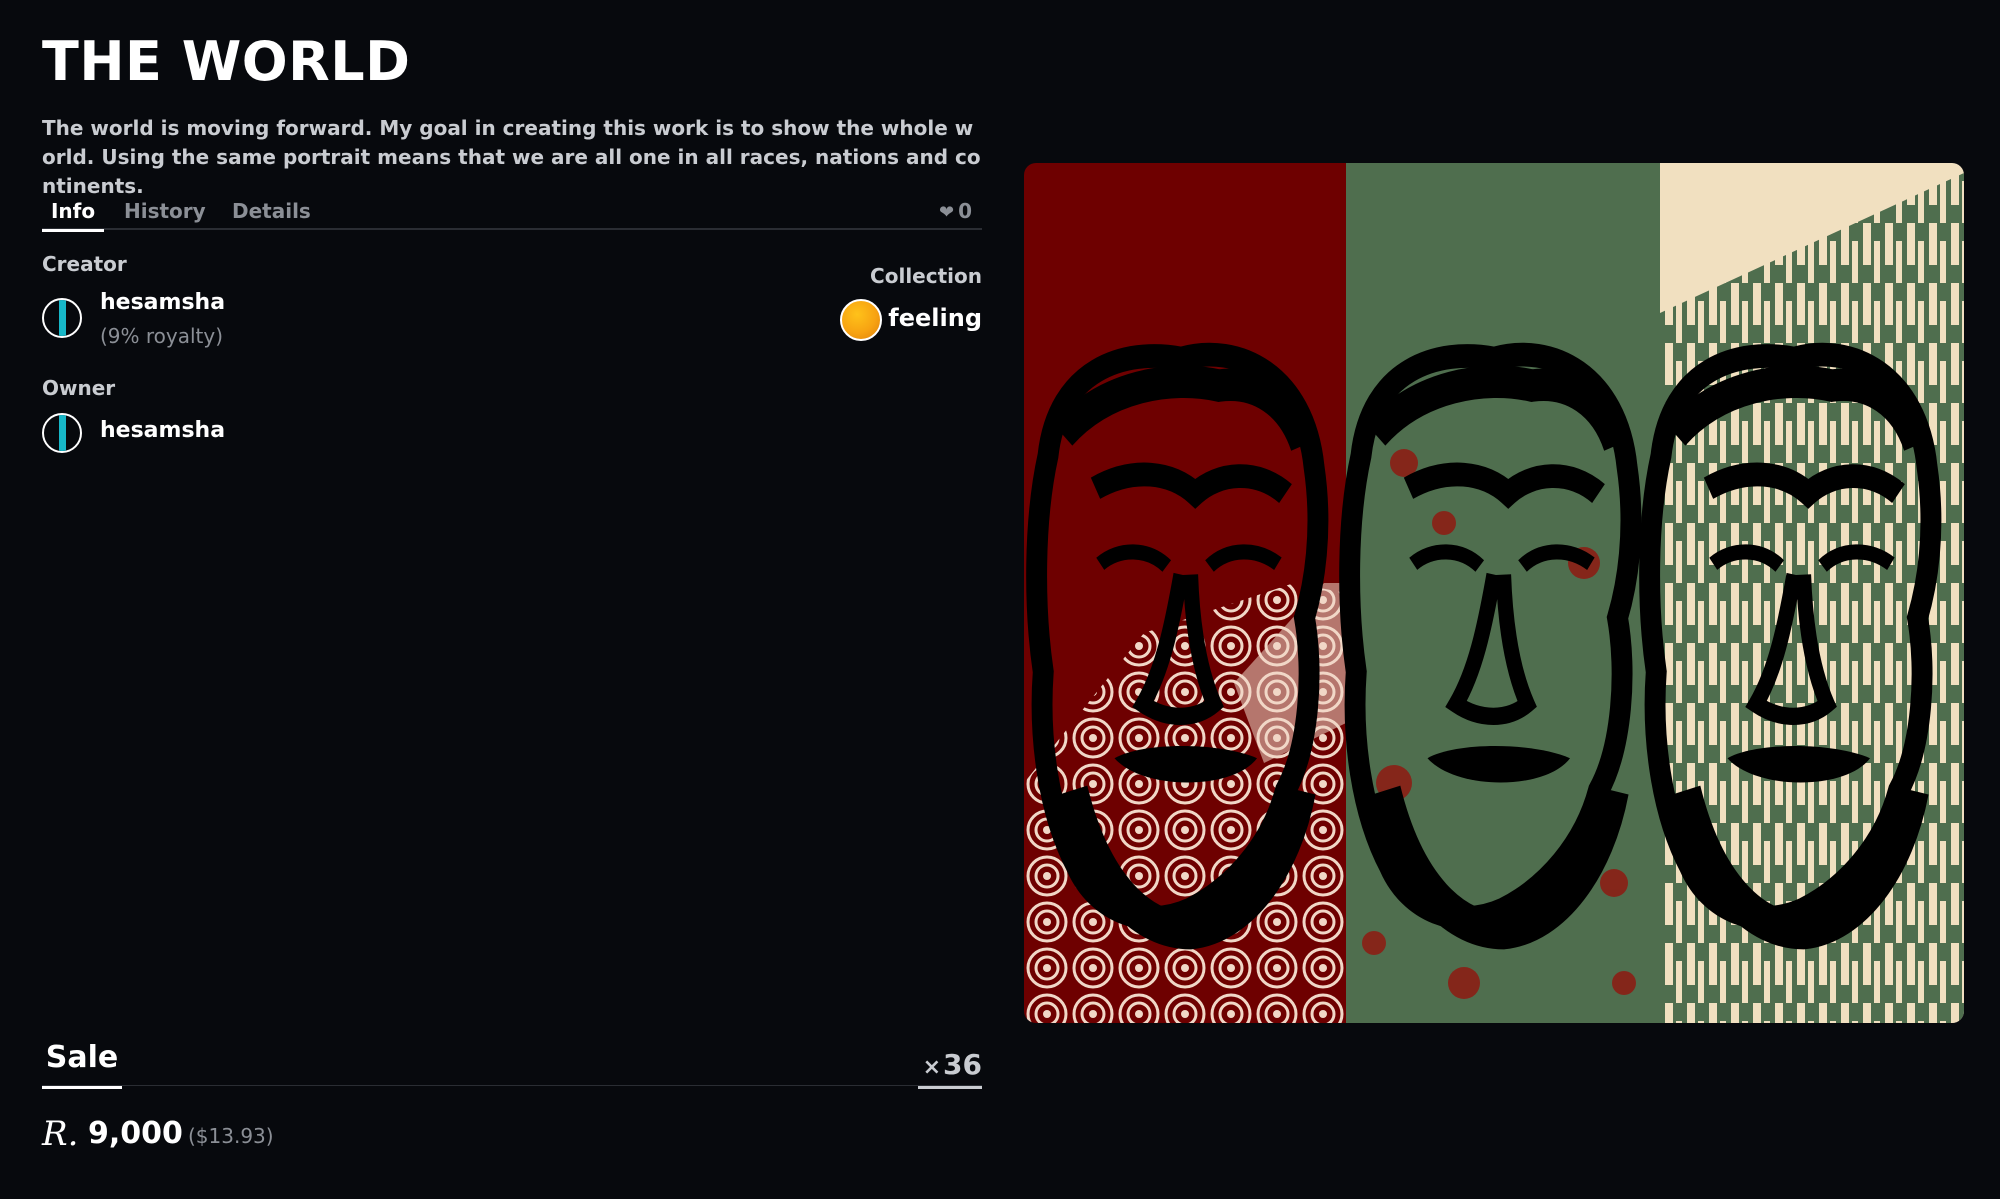 The width and height of the screenshot is (2000, 1199). What do you see at coordinates (162, 302) in the screenshot?
I see `creator-name: hesamsha` at bounding box center [162, 302].